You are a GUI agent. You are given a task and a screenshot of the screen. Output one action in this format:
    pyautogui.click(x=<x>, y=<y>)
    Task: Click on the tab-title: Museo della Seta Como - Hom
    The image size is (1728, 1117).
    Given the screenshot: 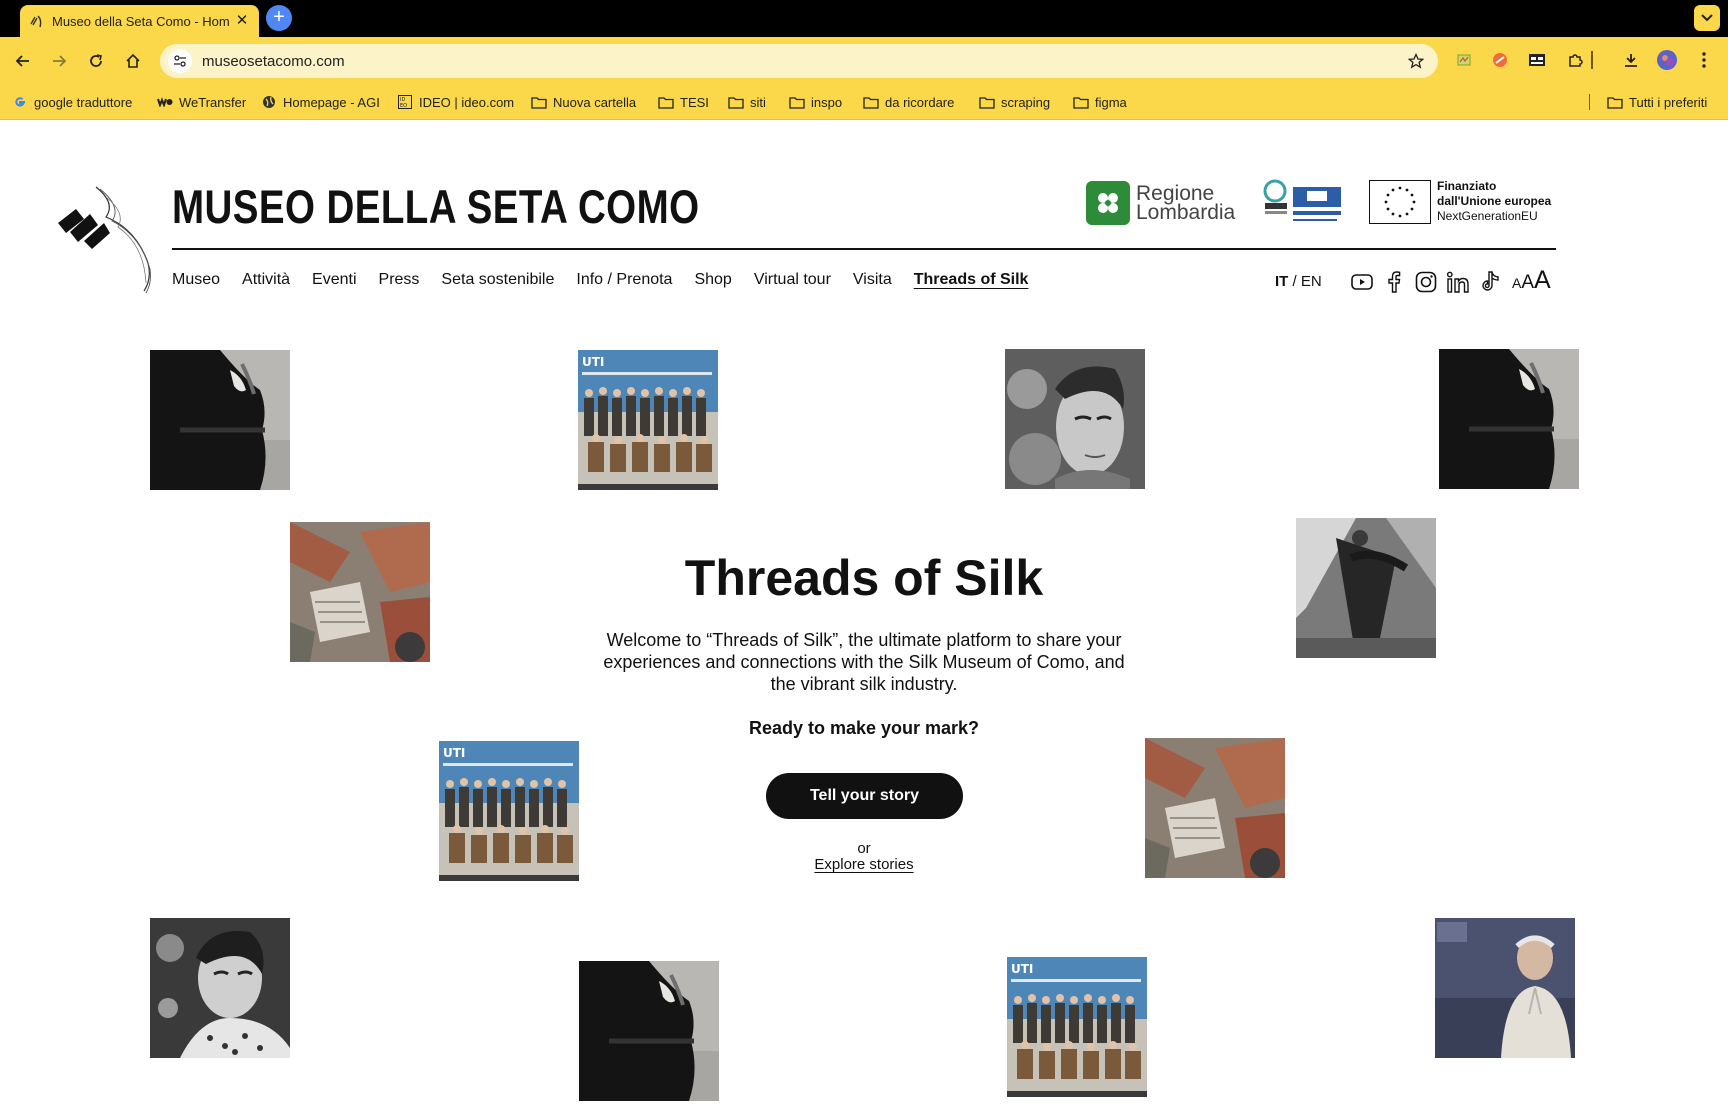 What is the action you would take?
    pyautogui.click(x=141, y=21)
    